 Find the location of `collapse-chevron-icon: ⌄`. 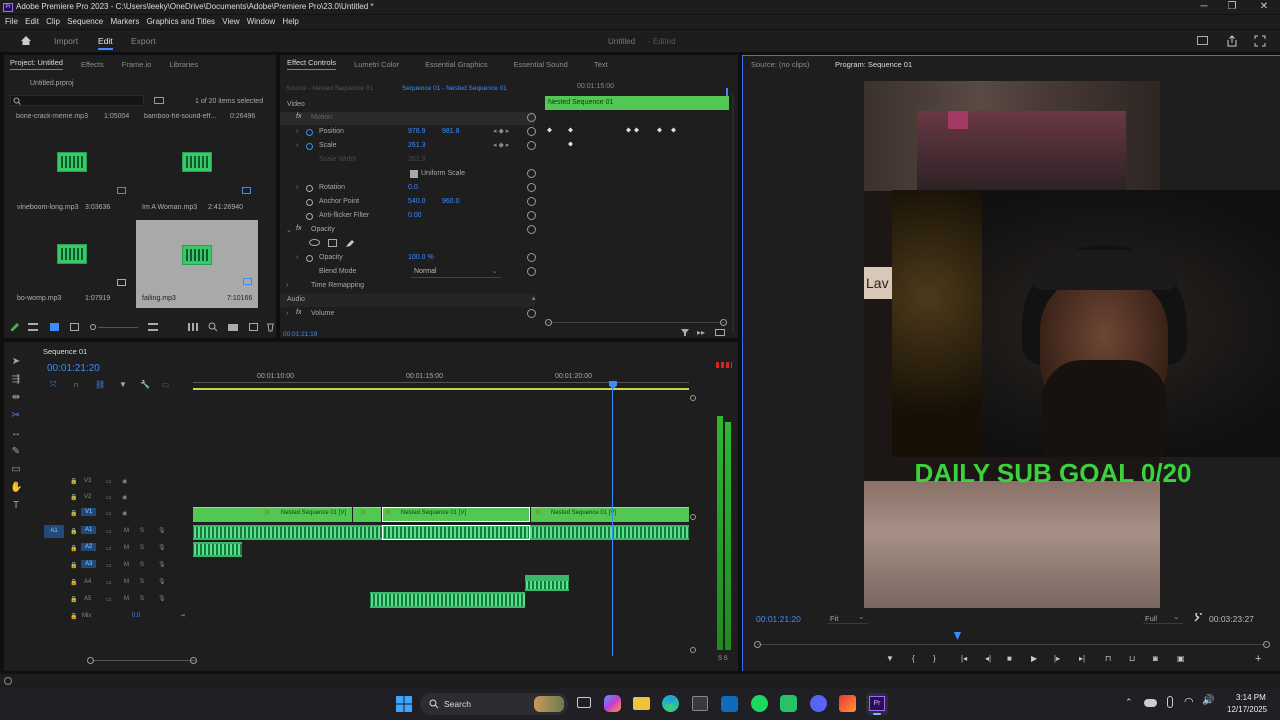

collapse-chevron-icon: ⌄ is located at coordinates (289, 230).